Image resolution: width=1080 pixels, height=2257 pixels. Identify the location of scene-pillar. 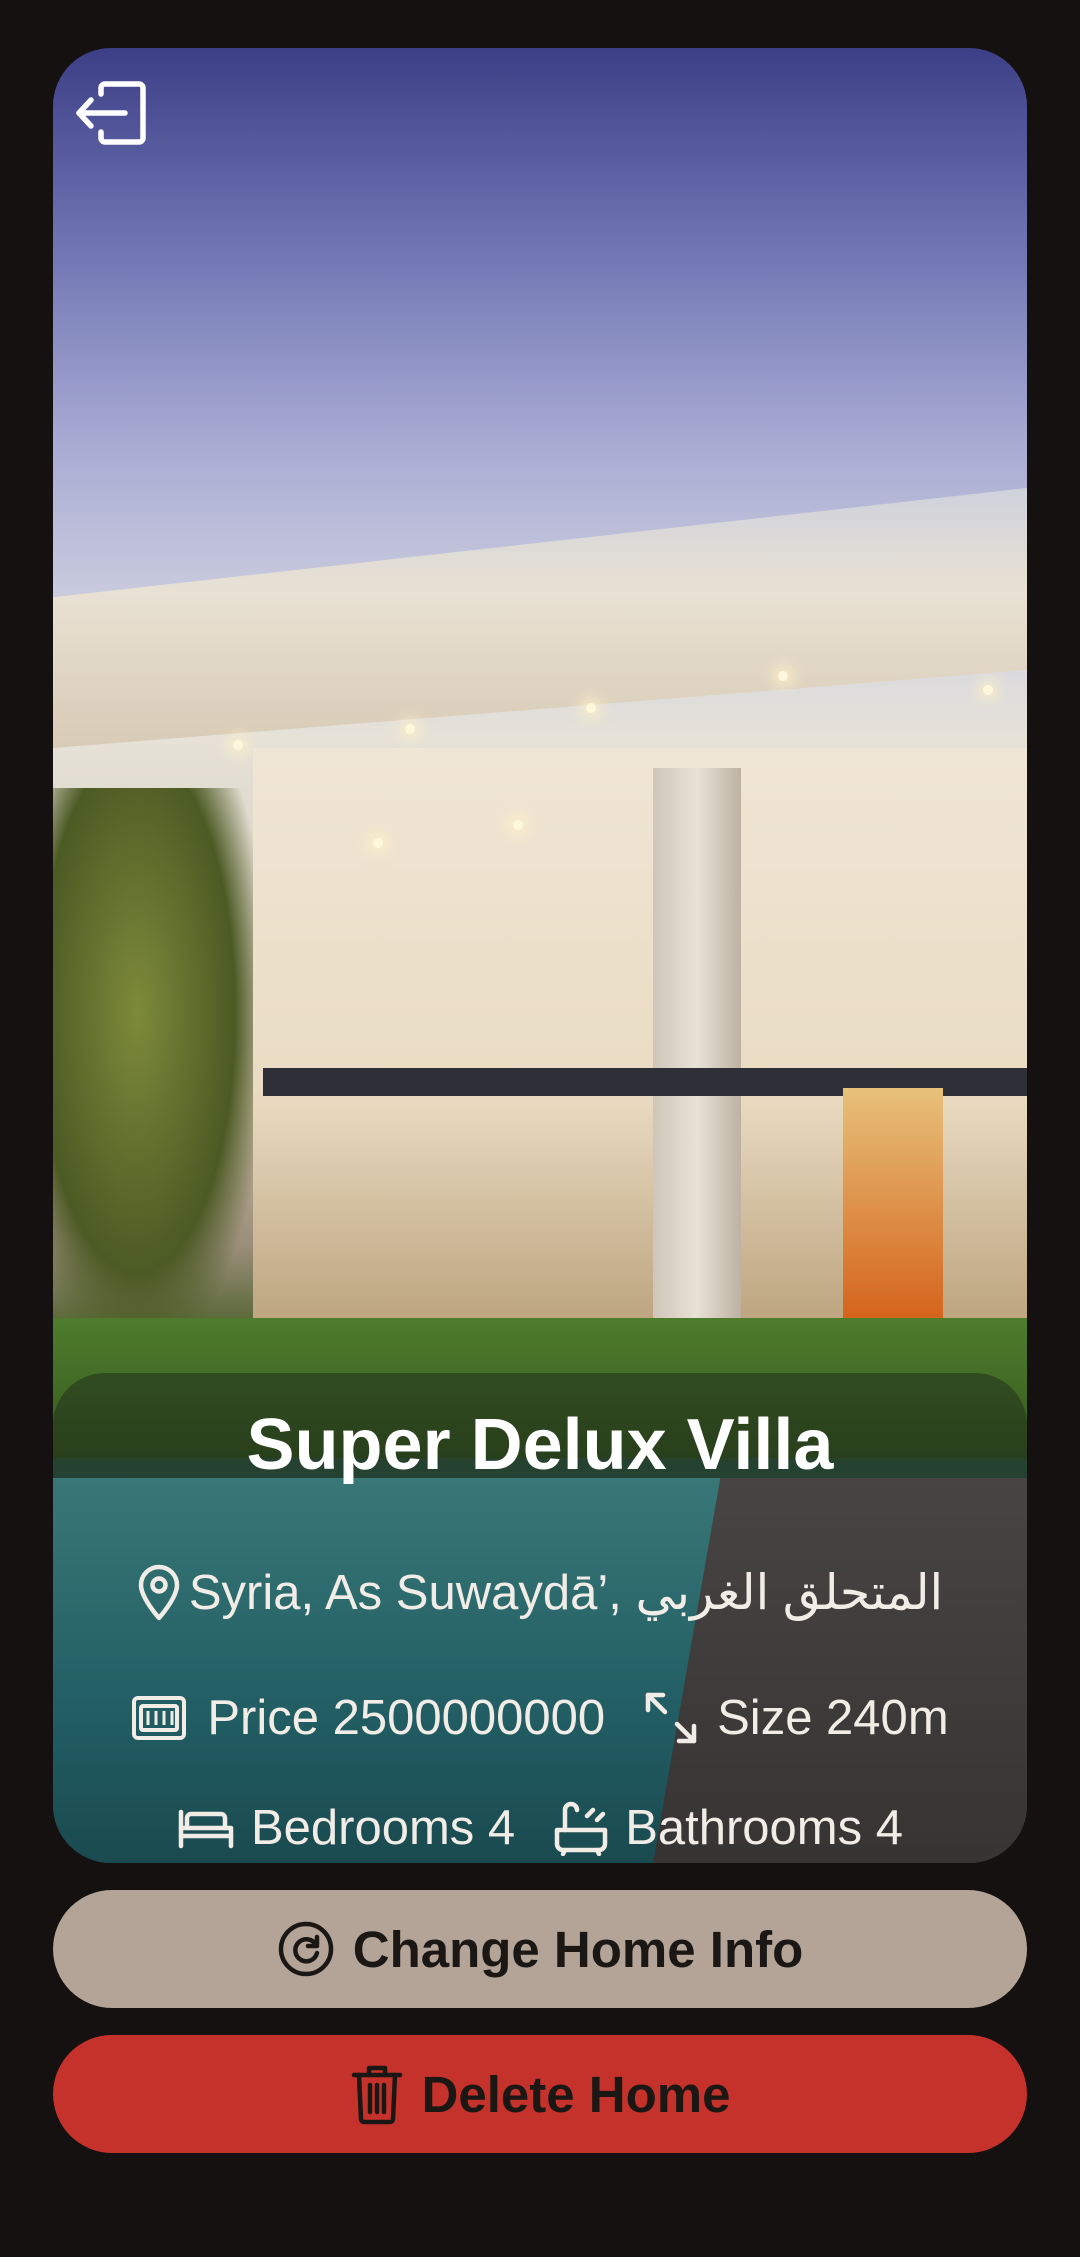
(697, 1058).